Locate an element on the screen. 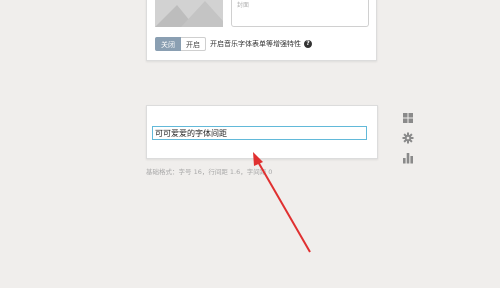 The width and height of the screenshot is (500, 288). cover-text-value: 封面 is located at coordinates (243, 5).